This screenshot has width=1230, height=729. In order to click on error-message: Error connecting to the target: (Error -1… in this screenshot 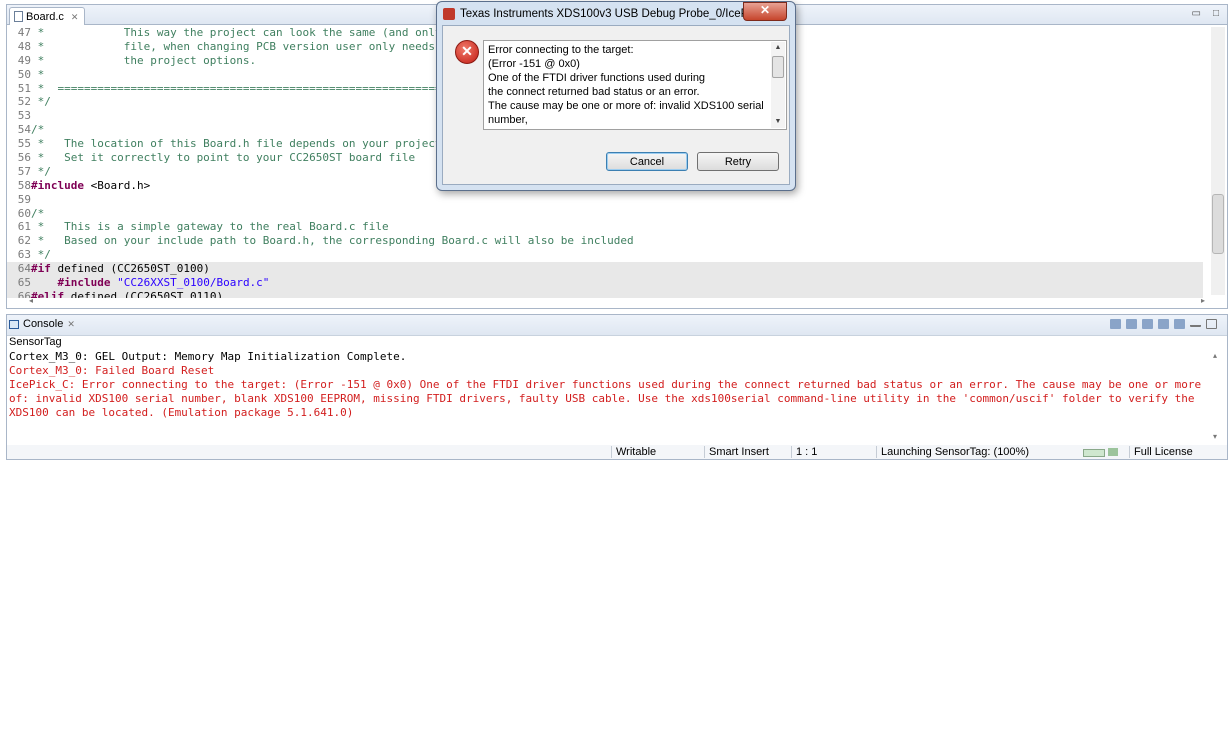, I will do `click(629, 85)`.